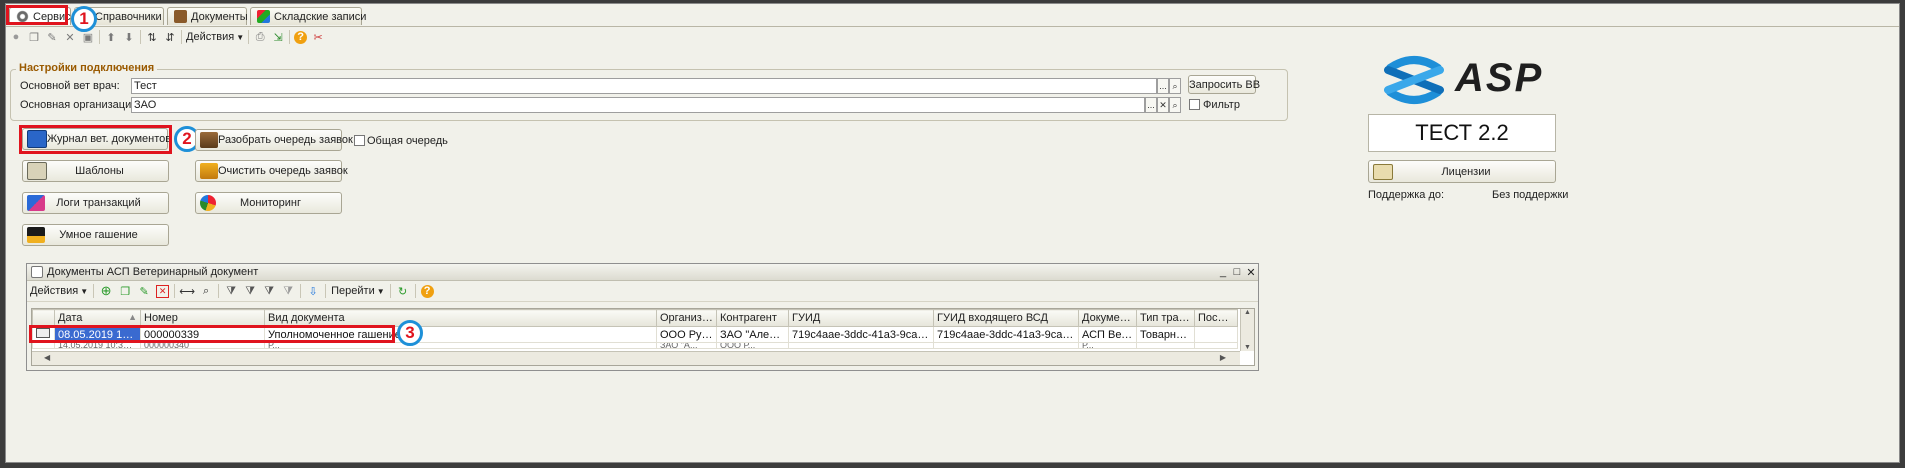  What do you see at coordinates (1224, 84) in the screenshot?
I see `request-vv-button: Запросить ВВ` at bounding box center [1224, 84].